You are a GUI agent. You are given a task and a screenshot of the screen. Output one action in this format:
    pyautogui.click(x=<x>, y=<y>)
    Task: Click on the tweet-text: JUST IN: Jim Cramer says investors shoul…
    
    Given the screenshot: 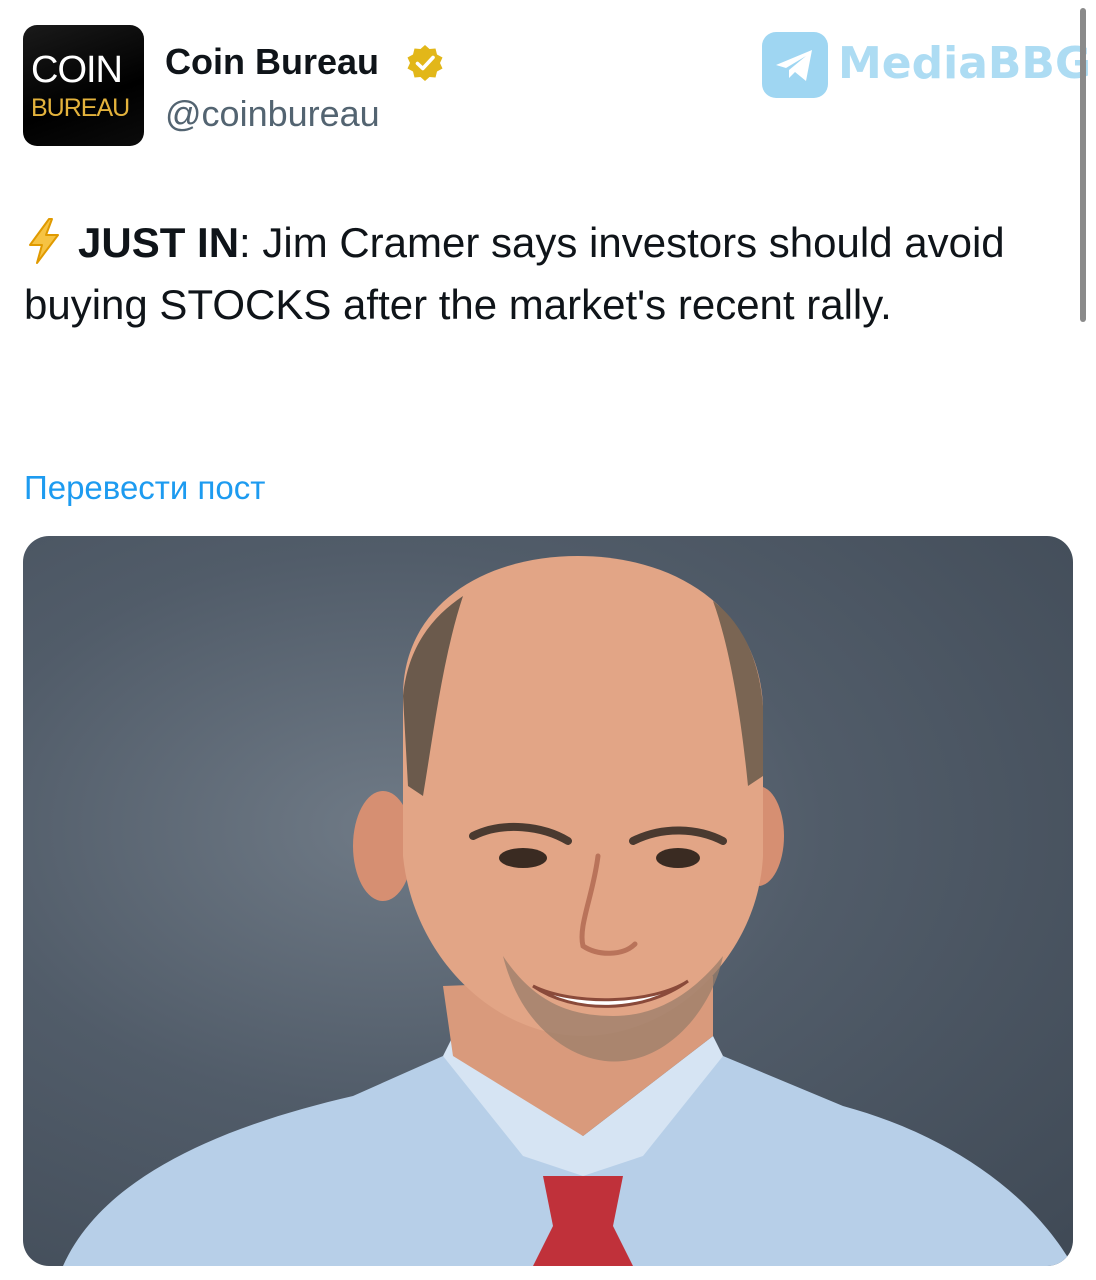 What is the action you would take?
    pyautogui.click(x=544, y=274)
    